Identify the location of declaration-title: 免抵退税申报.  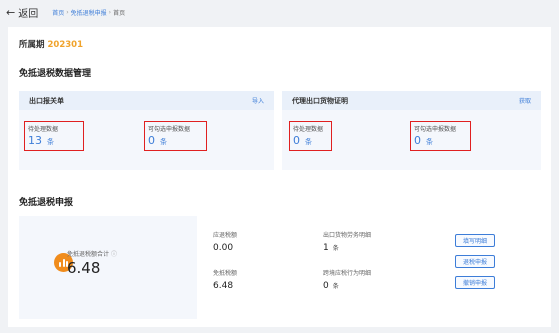
(46, 203).